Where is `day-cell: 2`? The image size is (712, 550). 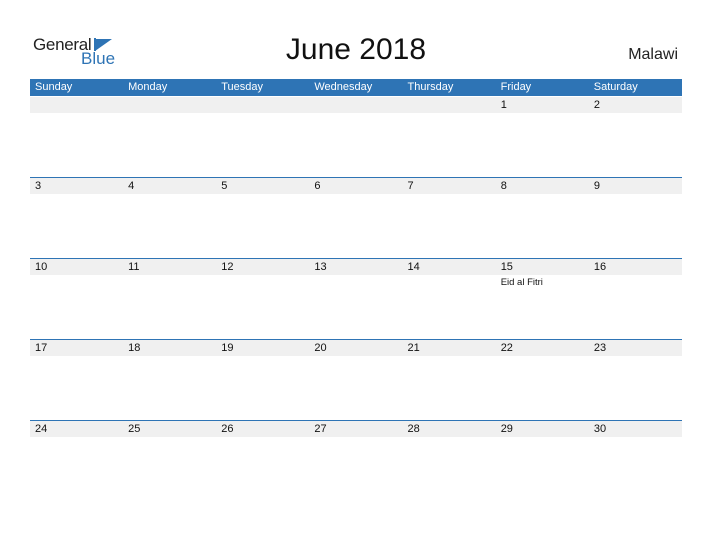 day-cell: 2 is located at coordinates (635, 137).